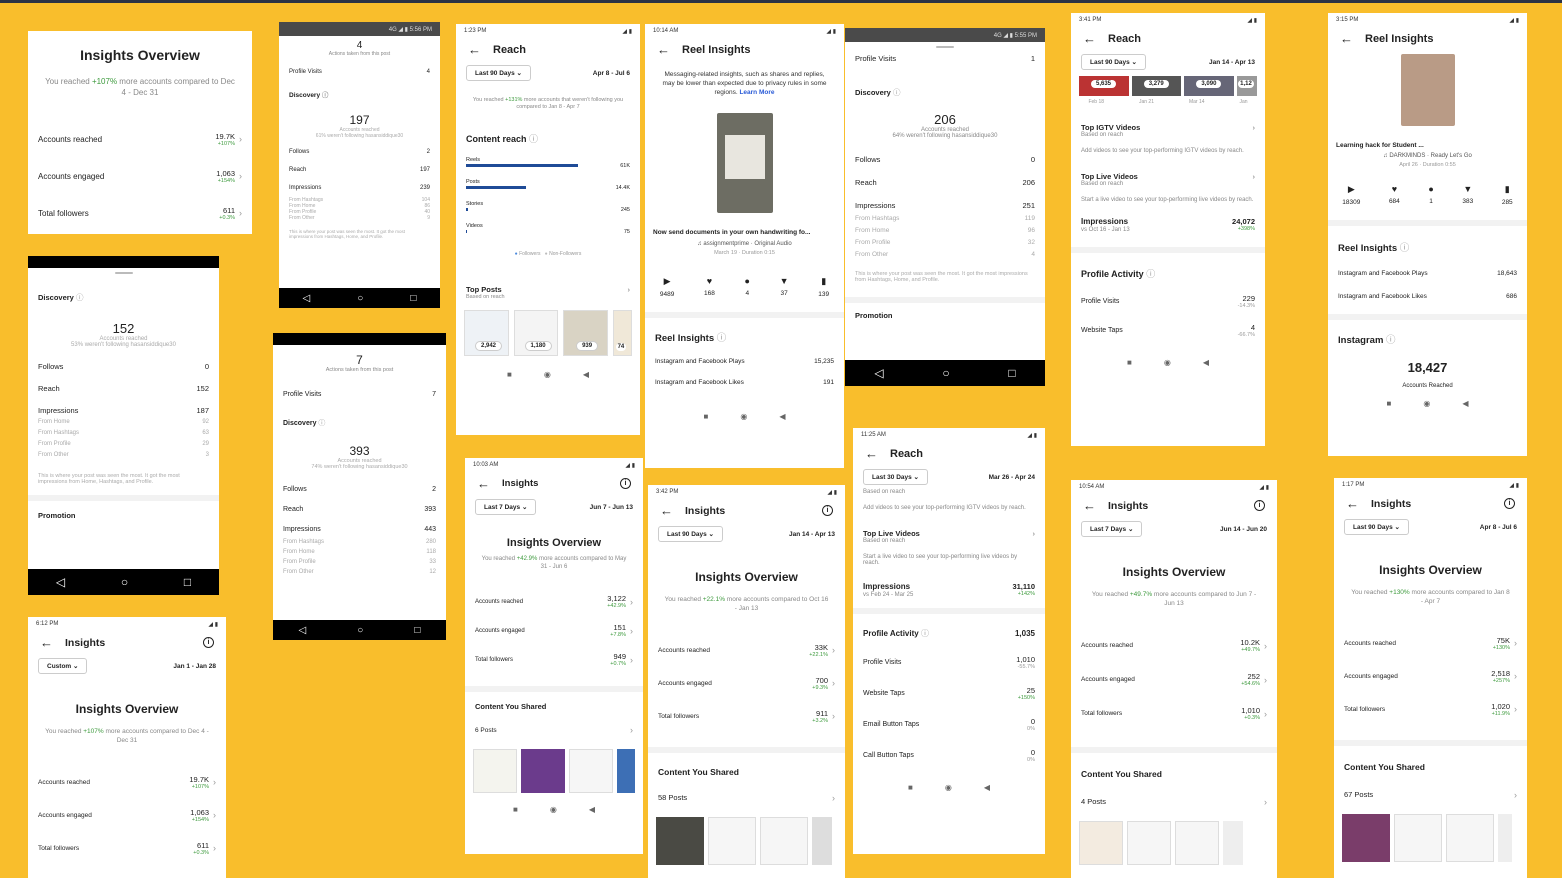  Describe the element at coordinates (548, 289) in the screenshot. I see `top-posts-heading: Top Posts ›` at that location.